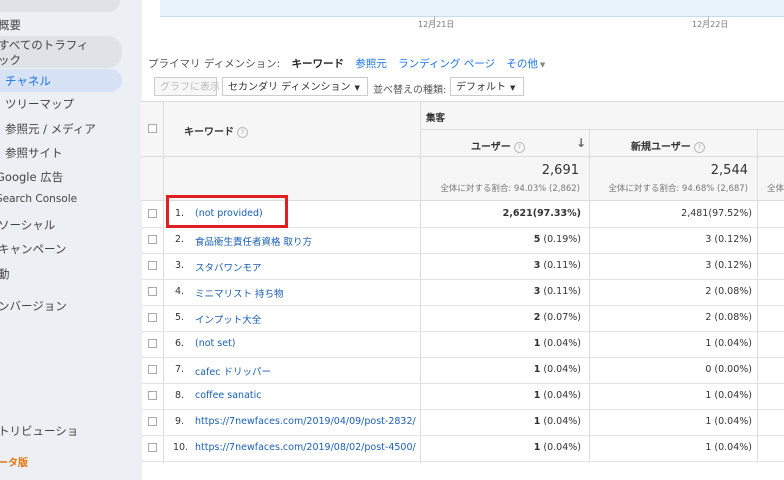 This screenshot has width=784, height=480. I want to click on row-users: 2,621(97.33%), so click(542, 213).